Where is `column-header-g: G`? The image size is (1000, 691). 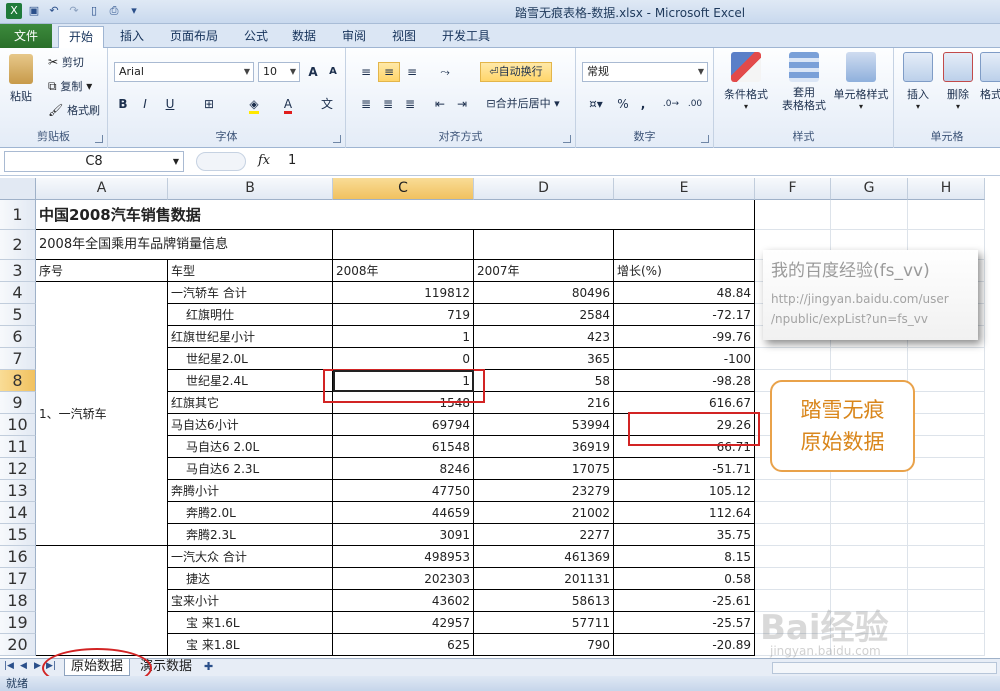 column-header-g: G is located at coordinates (869, 189).